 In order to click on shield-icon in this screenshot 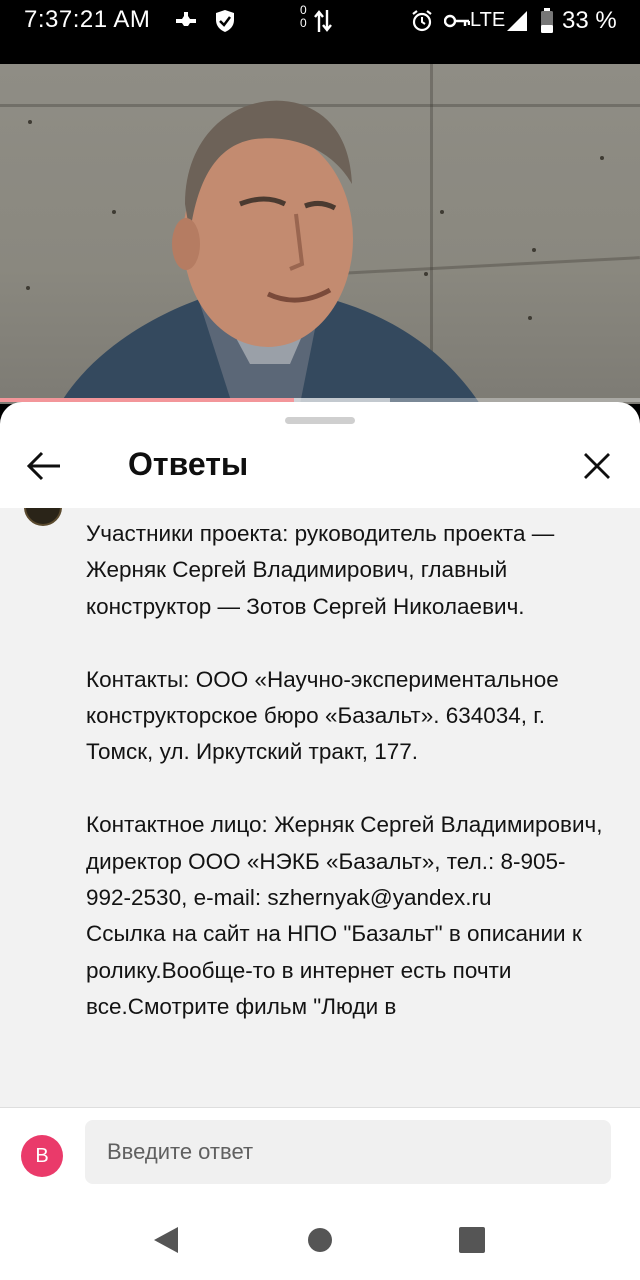, I will do `click(225, 21)`.